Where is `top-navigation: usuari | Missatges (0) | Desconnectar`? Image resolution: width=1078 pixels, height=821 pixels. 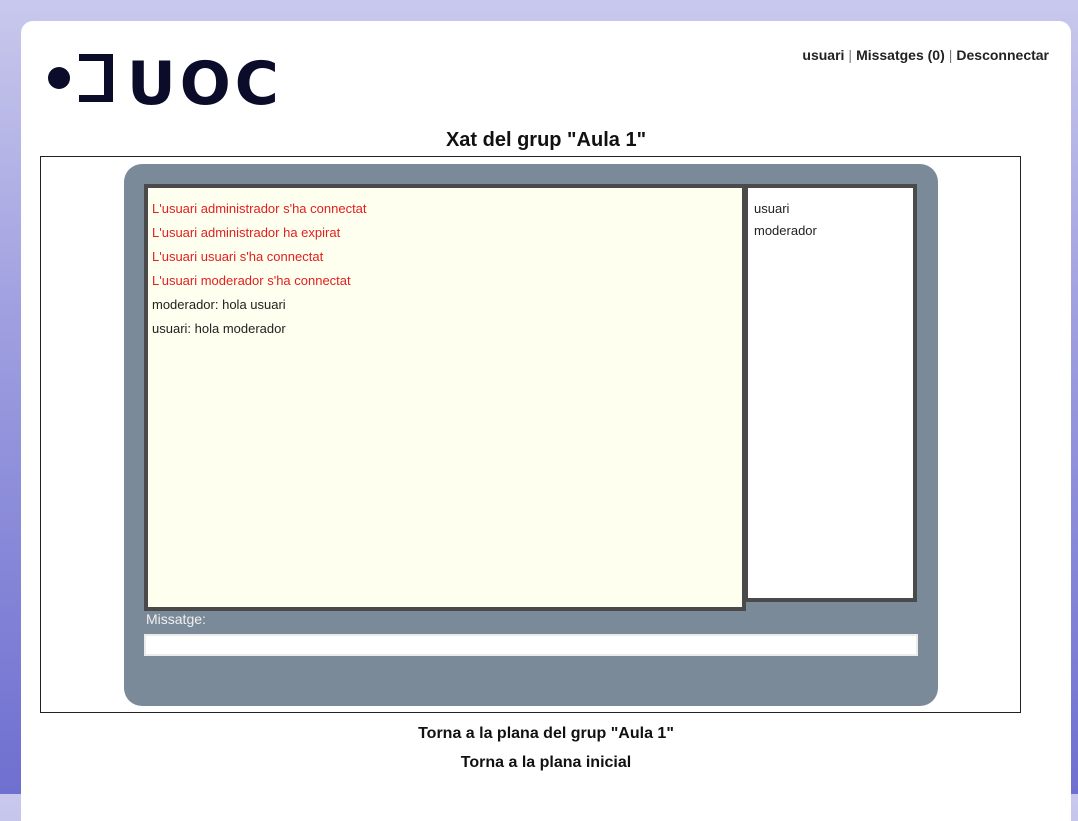 top-navigation: usuari | Missatges (0) | Desconnectar is located at coordinates (925, 55).